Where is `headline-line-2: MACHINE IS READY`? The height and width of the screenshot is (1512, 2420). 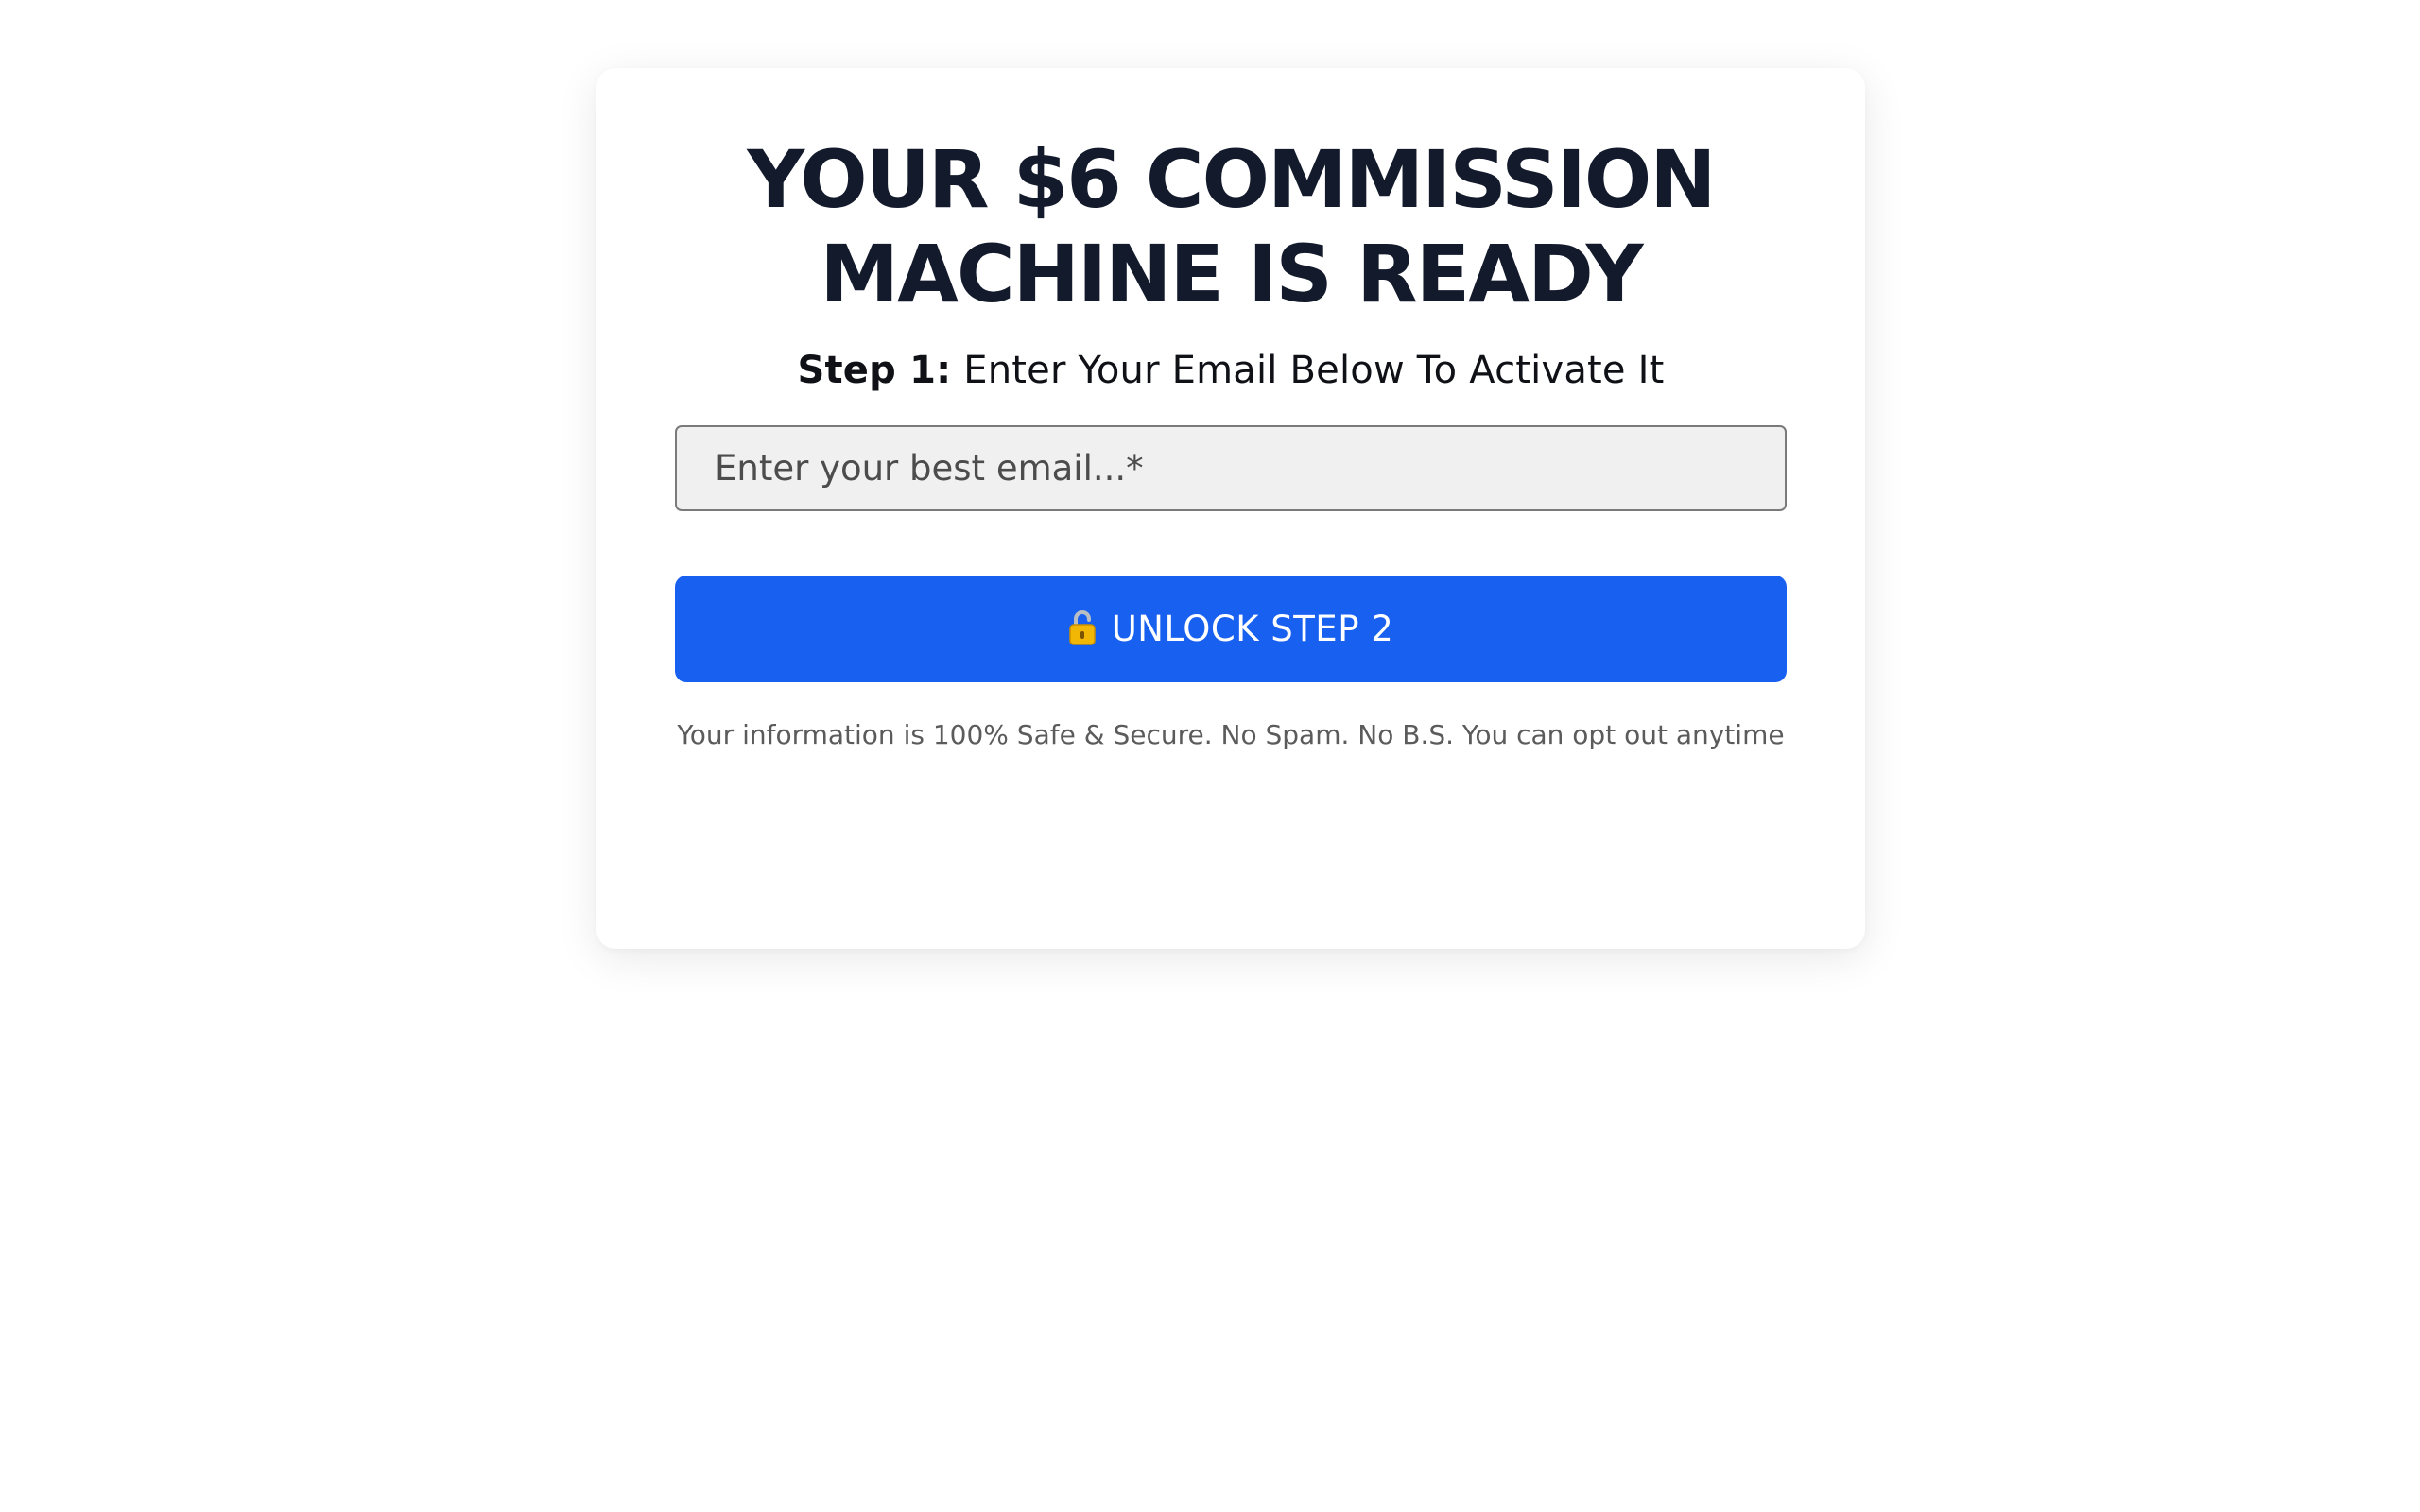
headline-line-2: MACHINE IS READY is located at coordinates (1231, 274).